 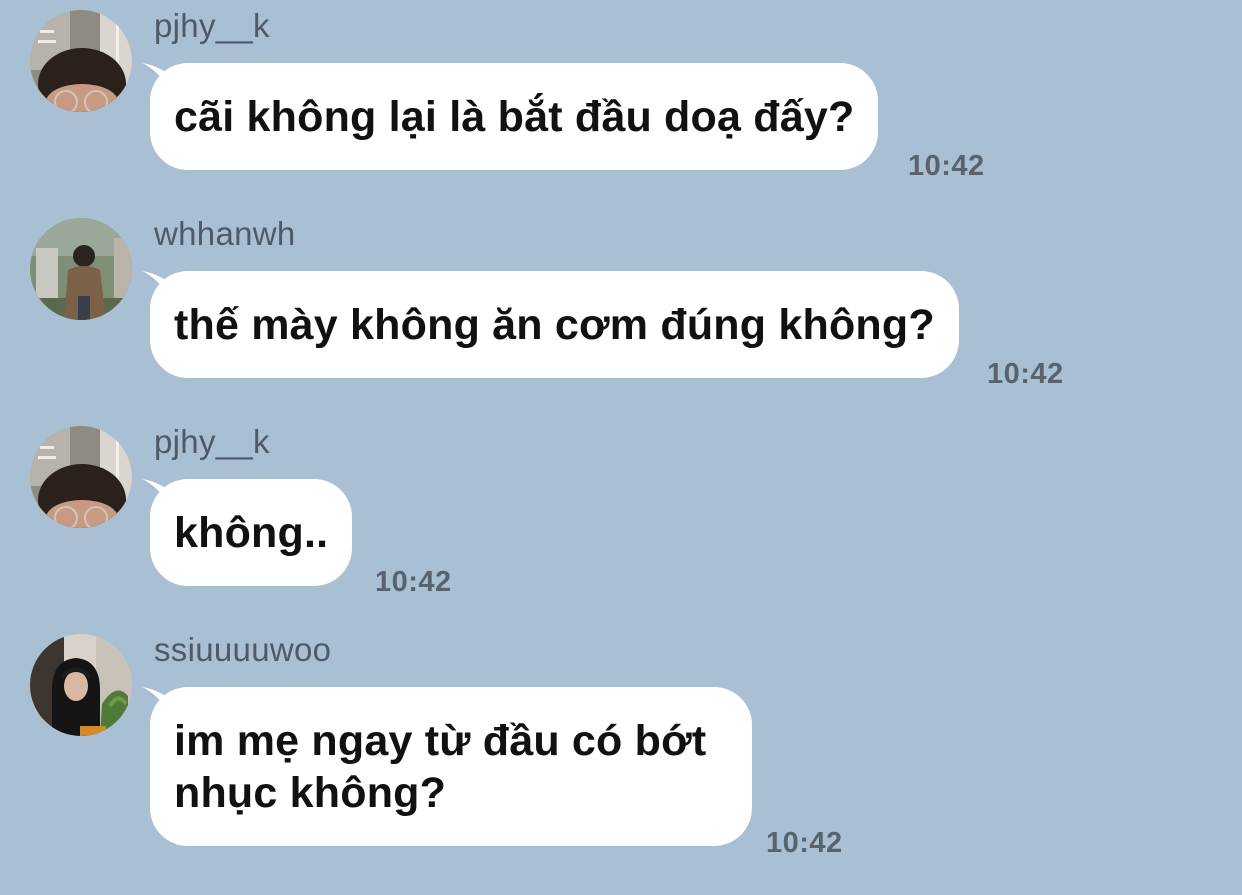 I want to click on message-bubble: im mẹ ngay từ đầu có bớt nhục không?, so click(x=451, y=766).